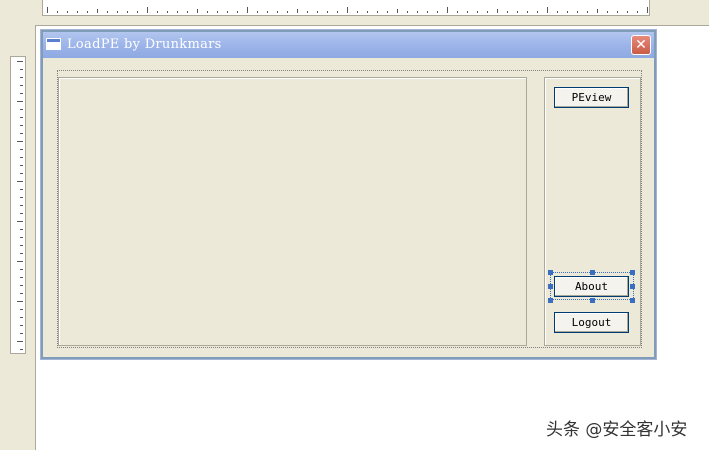 The width and height of the screenshot is (709, 450). I want to click on resize-handle-tl, so click(550, 272).